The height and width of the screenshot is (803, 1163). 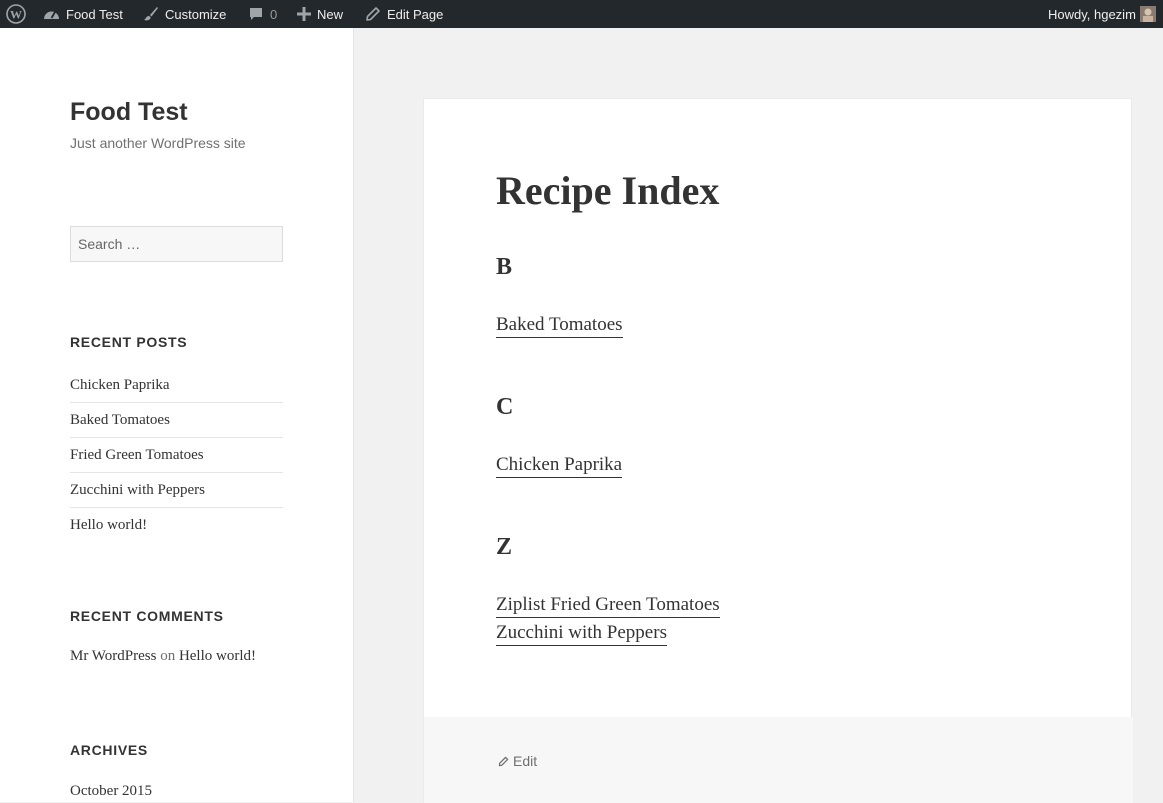 I want to click on recent-post-link: Fried Green Tomatoes, so click(x=176, y=455).